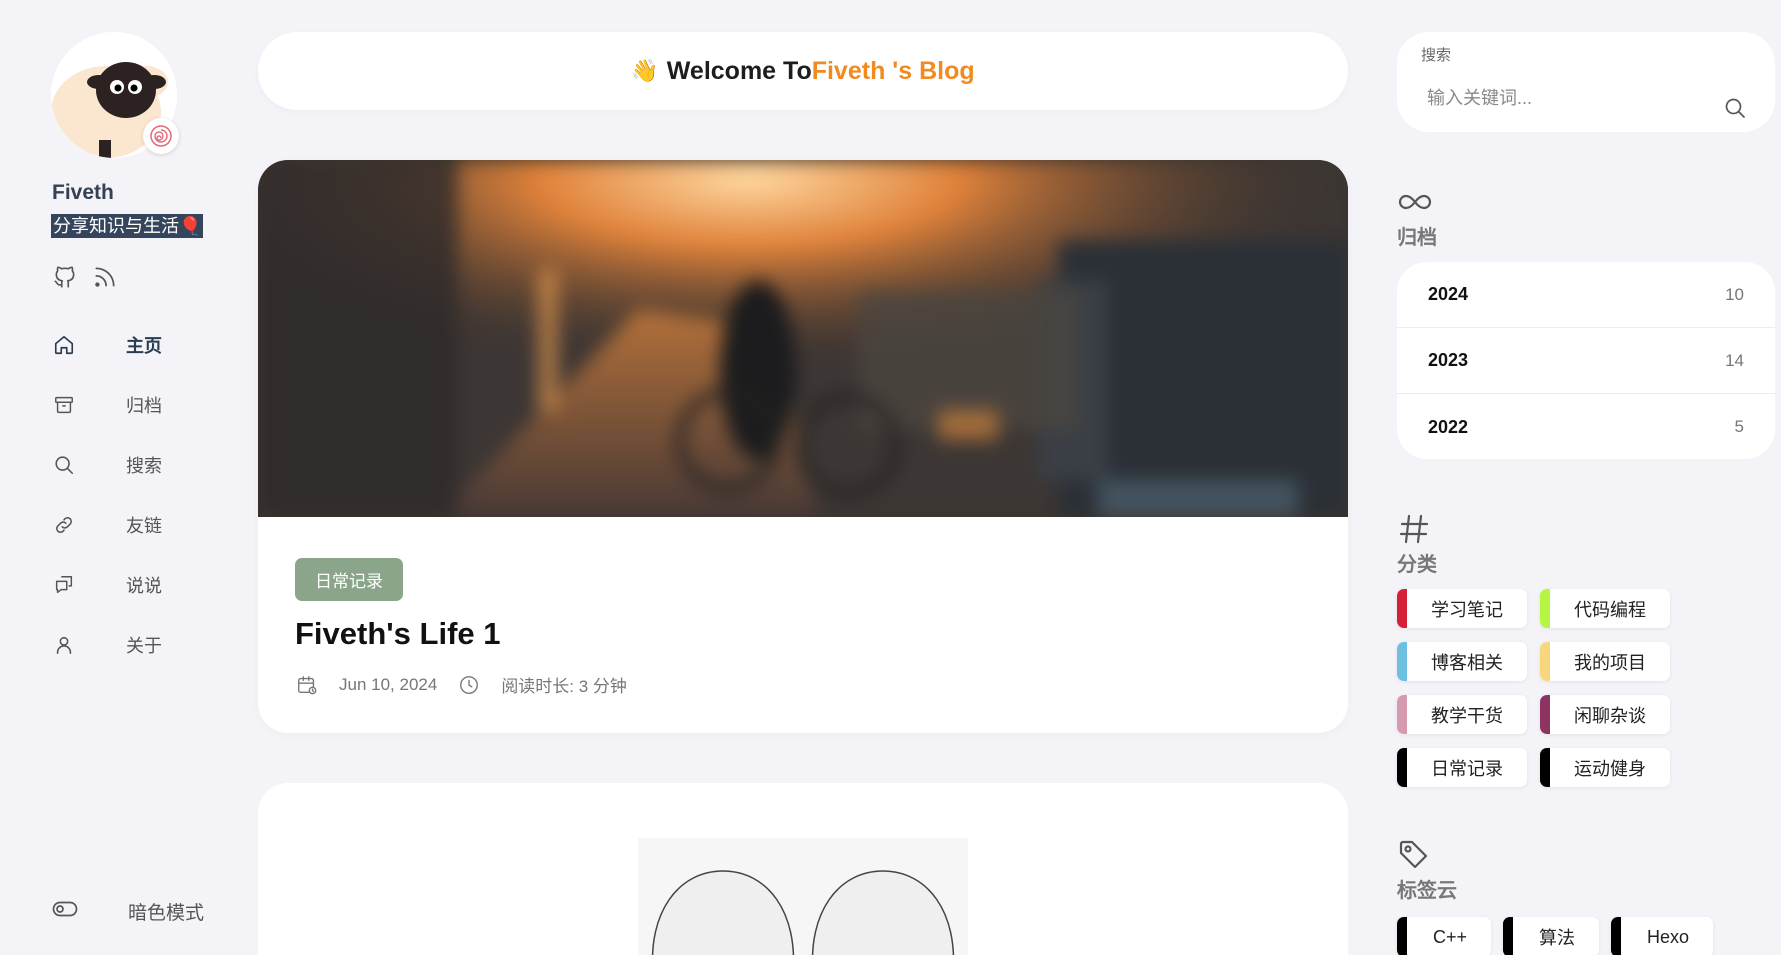 Image resolution: width=1781 pixels, height=955 pixels. Describe the element at coordinates (1610, 609) in the screenshot. I see `category-label: 代码编程` at that location.